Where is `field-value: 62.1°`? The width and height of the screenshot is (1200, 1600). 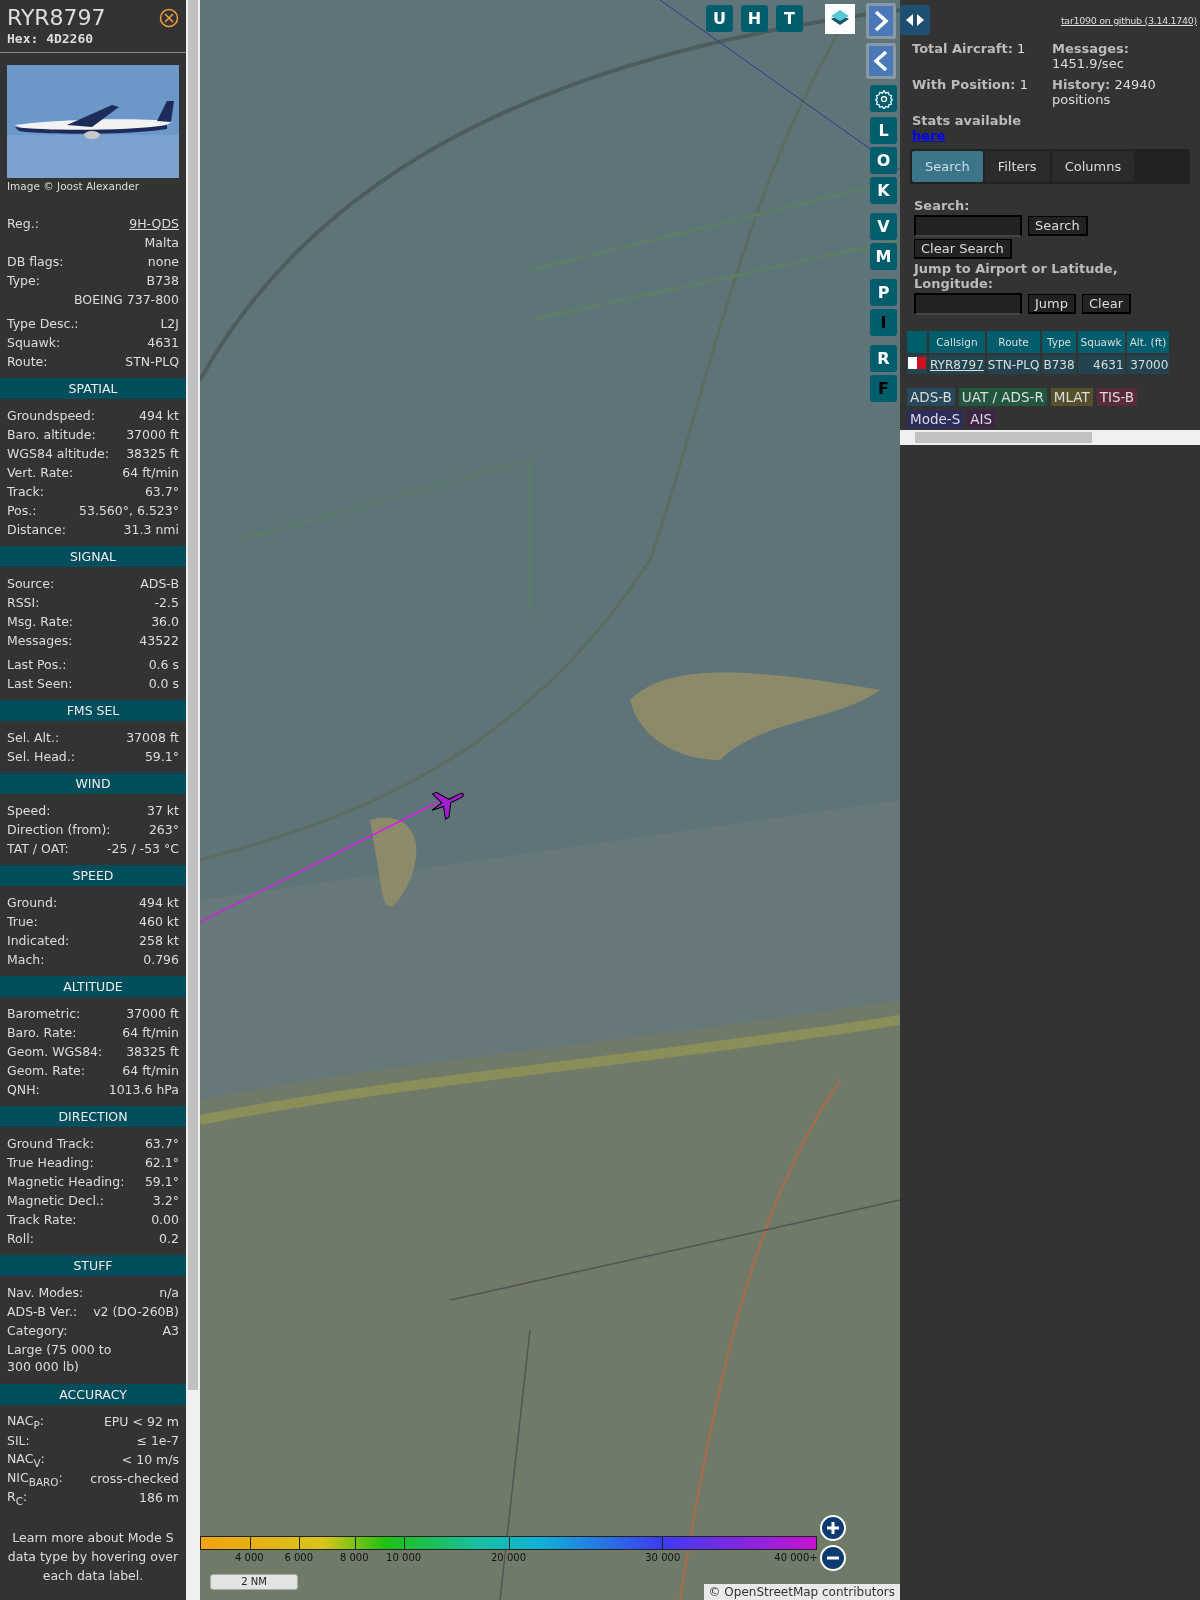
field-value: 62.1° is located at coordinates (161, 1162).